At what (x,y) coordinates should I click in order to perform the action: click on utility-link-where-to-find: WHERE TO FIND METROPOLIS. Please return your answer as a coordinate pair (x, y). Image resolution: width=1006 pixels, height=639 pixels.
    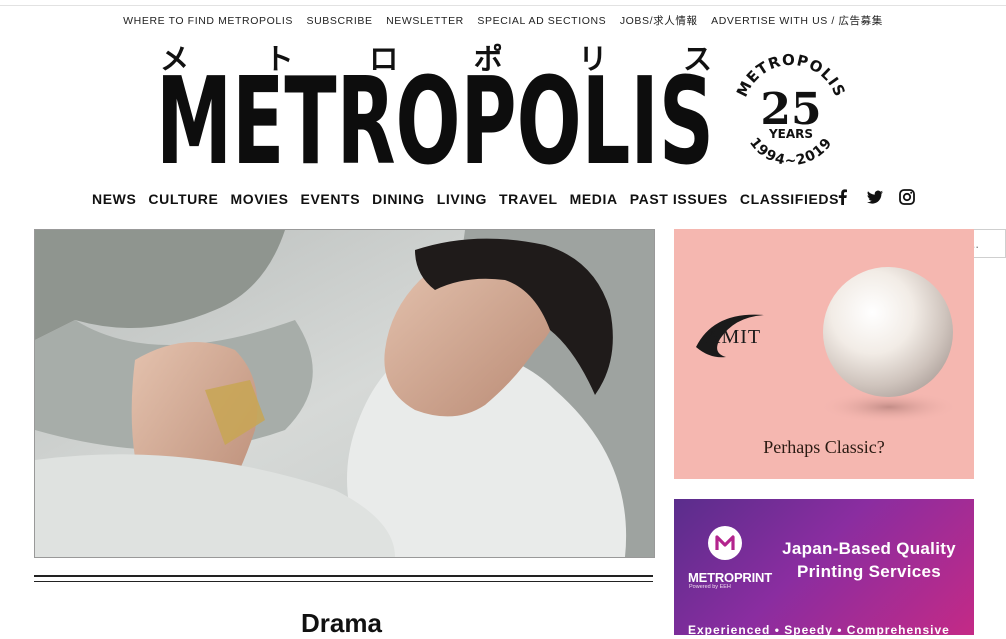
    Looking at the image, I should click on (208, 21).